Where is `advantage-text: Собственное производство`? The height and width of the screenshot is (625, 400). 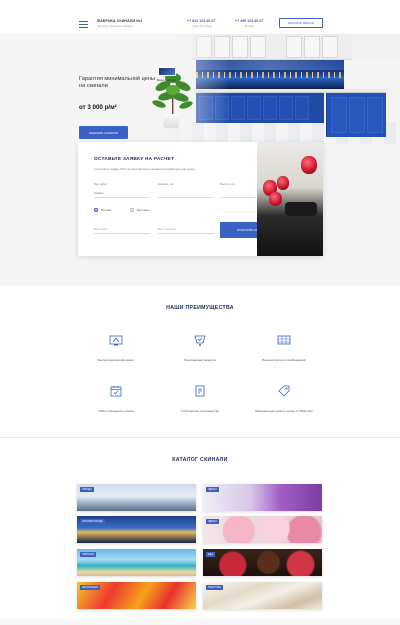 advantage-text: Собственное производство is located at coordinates (200, 411).